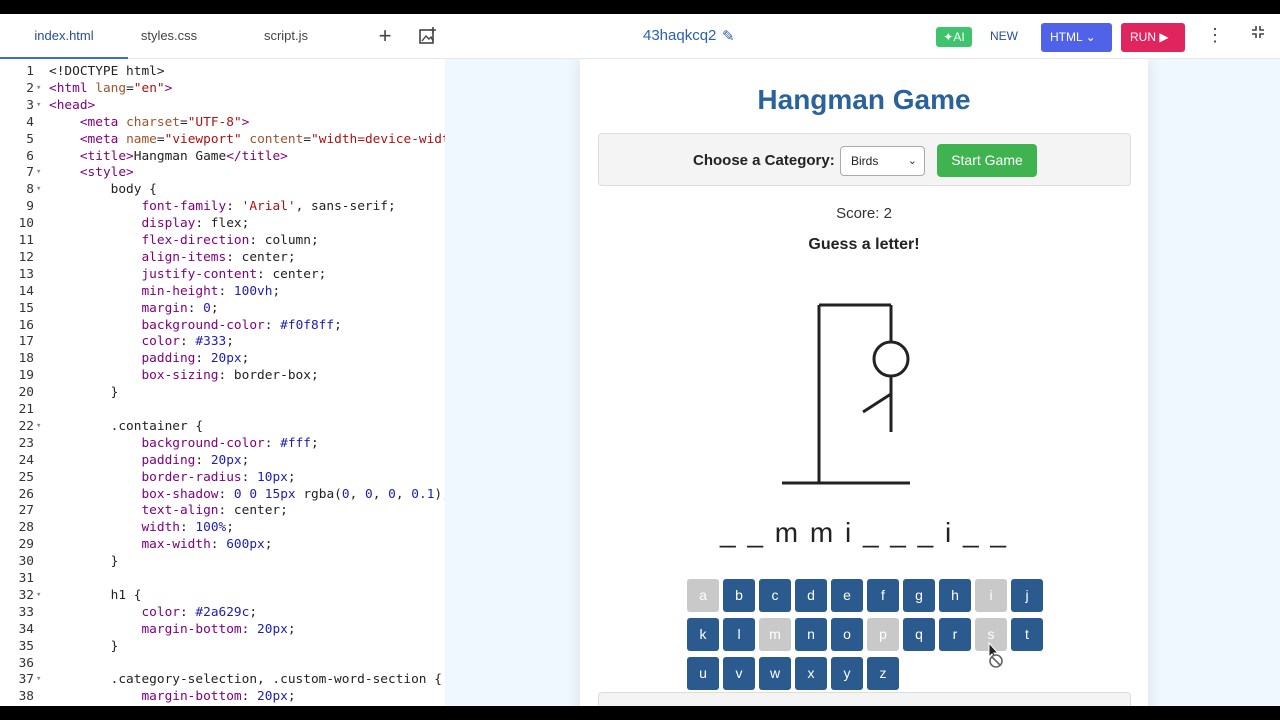 Image resolution: width=1280 pixels, height=720 pixels. Describe the element at coordinates (222, 646) in the screenshot. I see `code-line: 35 }` at that location.